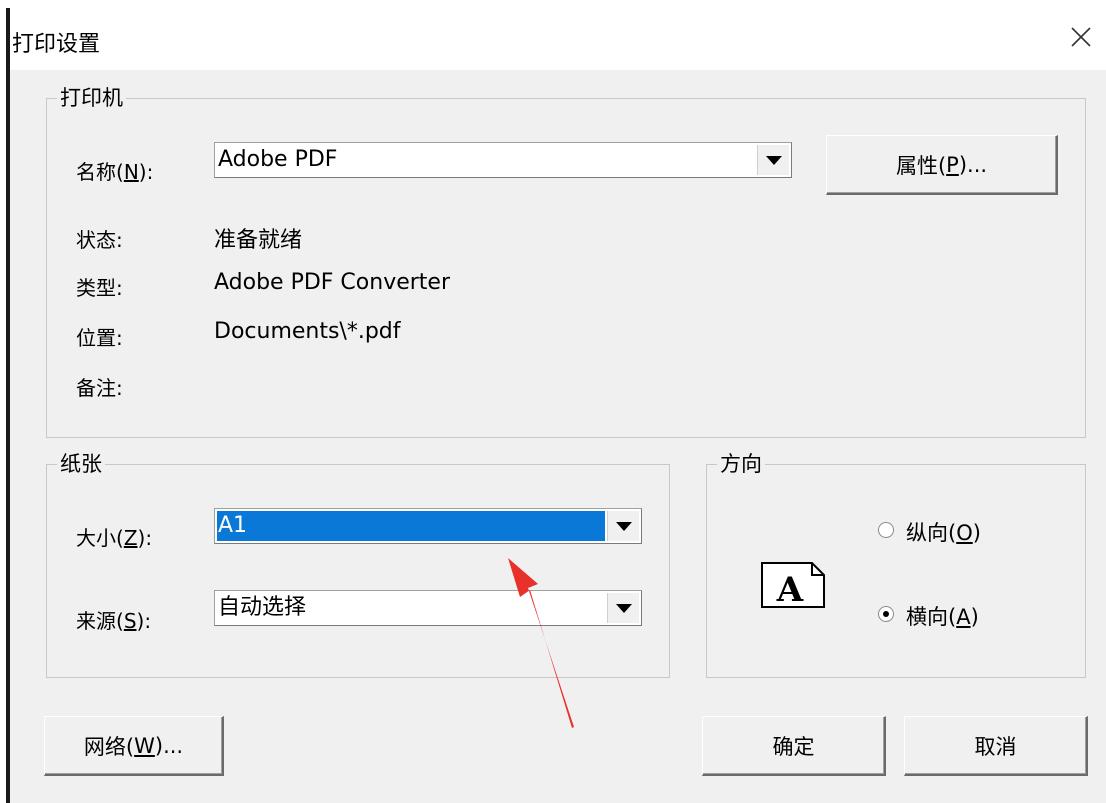  I want to click on paper-source-label: 来源(S):, so click(114, 621).